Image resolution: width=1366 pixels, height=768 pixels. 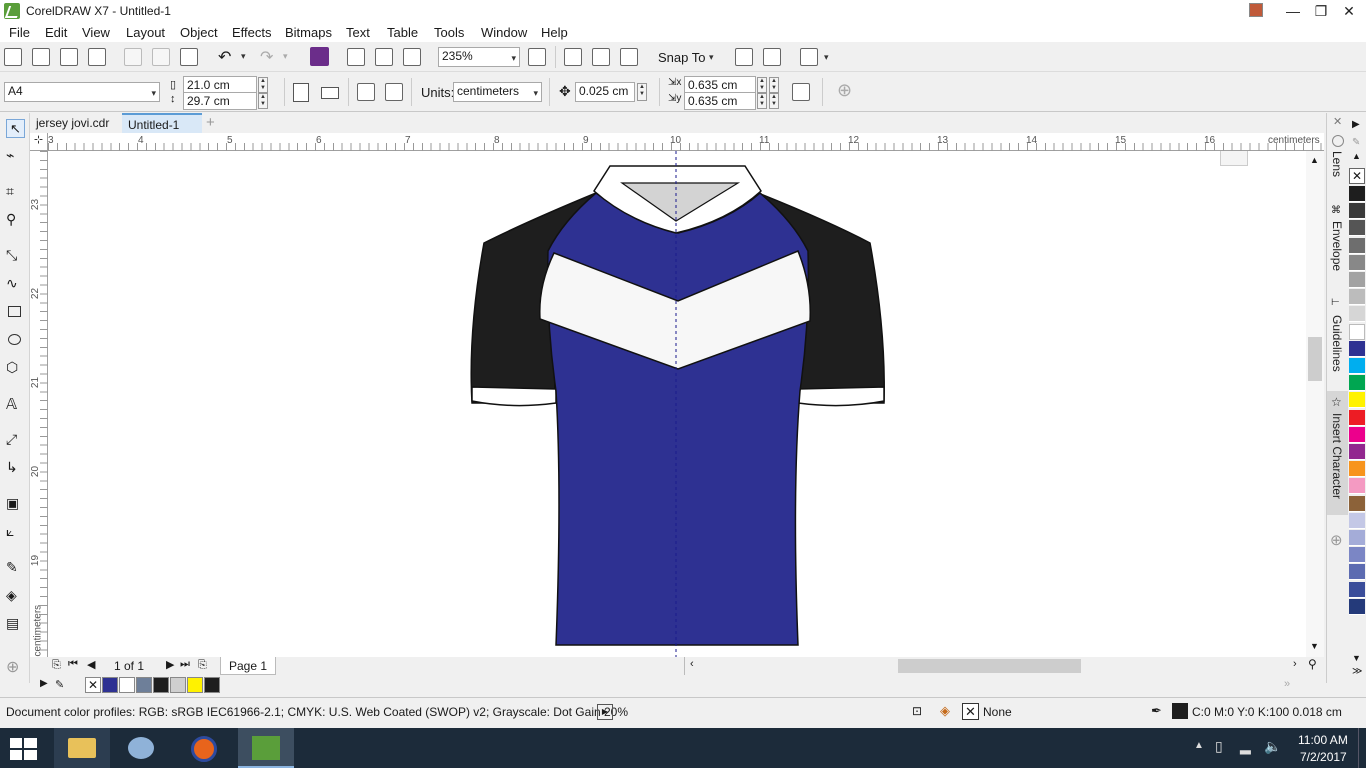 What do you see at coordinates (15, 468) in the screenshot?
I see `connector-tool-icon: ↳` at bounding box center [15, 468].